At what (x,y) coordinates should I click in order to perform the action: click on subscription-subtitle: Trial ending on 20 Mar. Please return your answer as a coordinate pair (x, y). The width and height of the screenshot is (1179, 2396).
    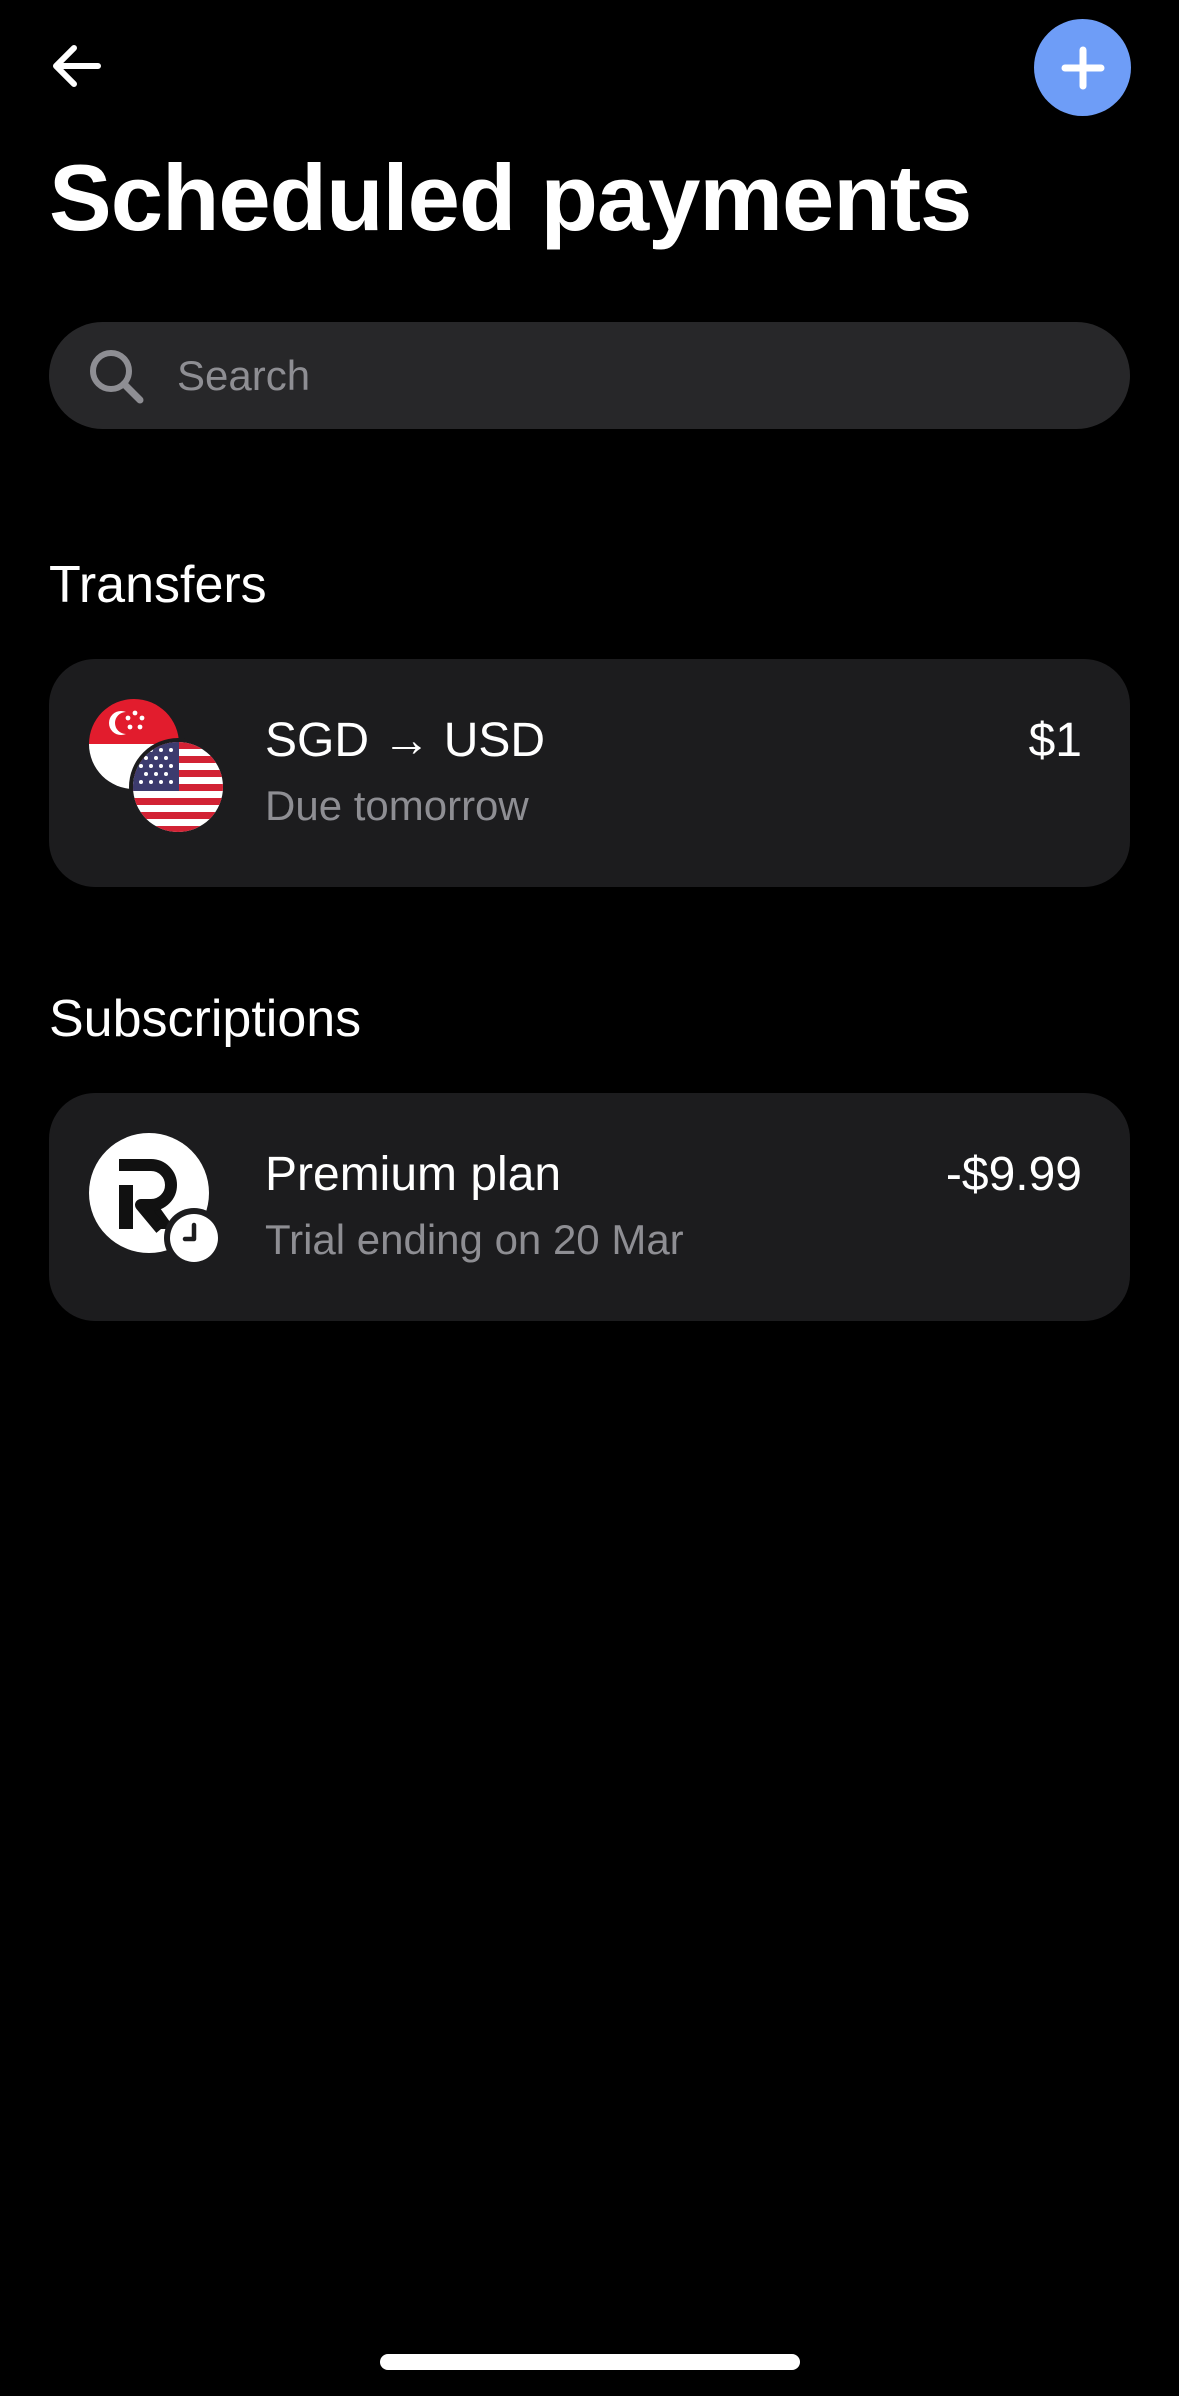
    Looking at the image, I should click on (474, 1239).